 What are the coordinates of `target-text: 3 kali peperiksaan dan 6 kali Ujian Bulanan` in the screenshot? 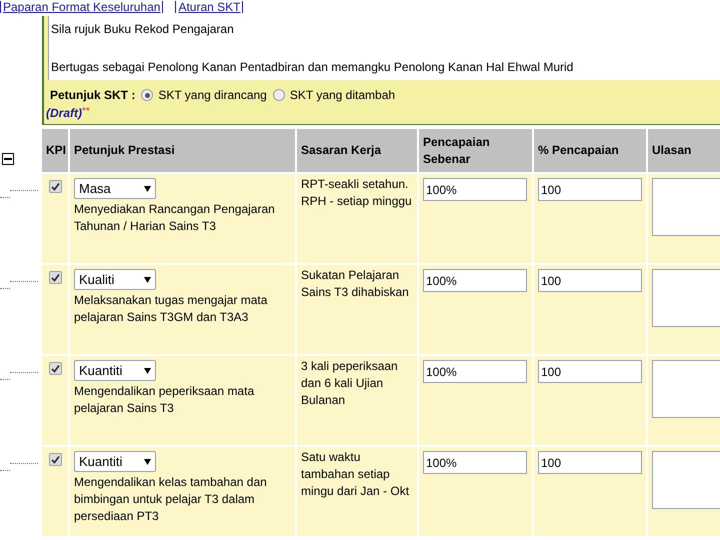 It's located at (350, 383).